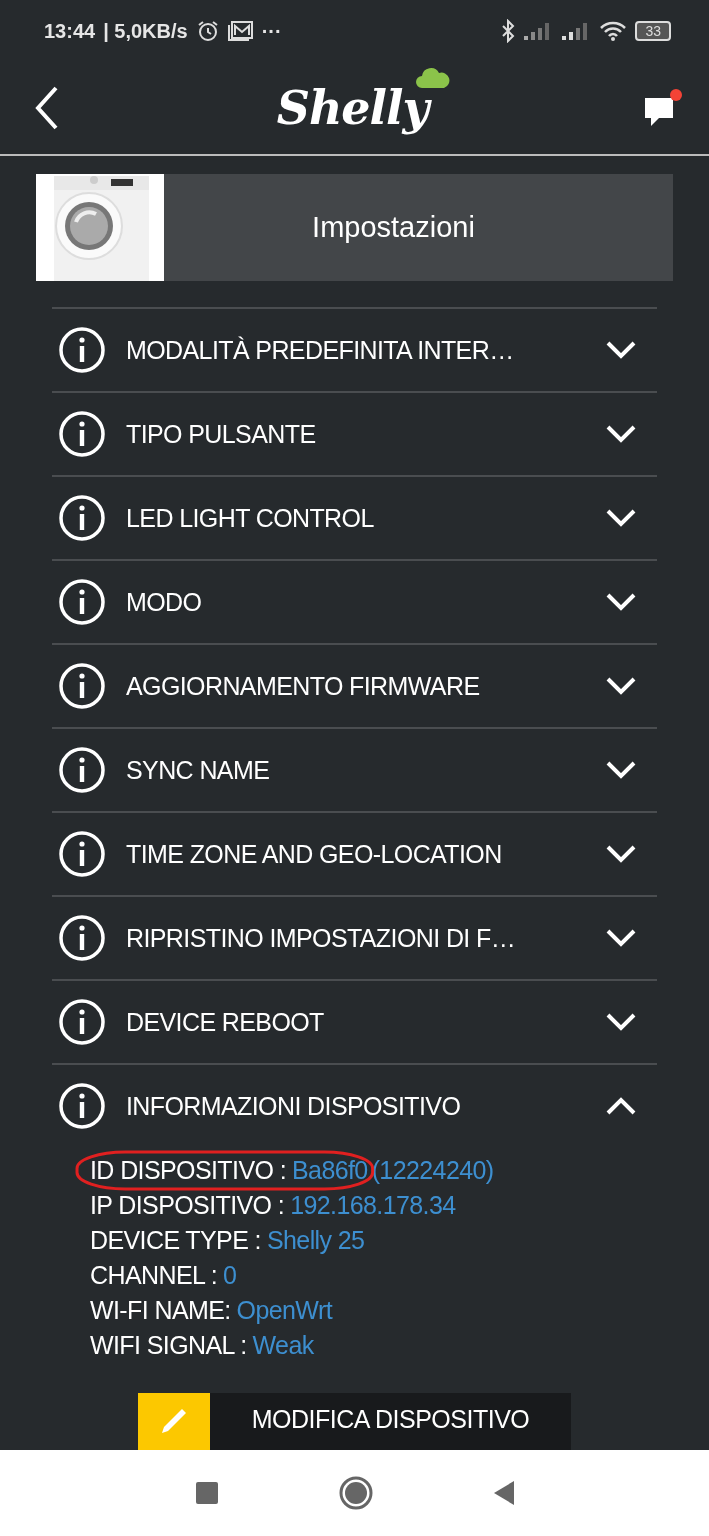 The height and width of the screenshot is (1536, 709). What do you see at coordinates (188, 1170) in the screenshot?
I see `info-label: ID DISPOSITIVO :` at bounding box center [188, 1170].